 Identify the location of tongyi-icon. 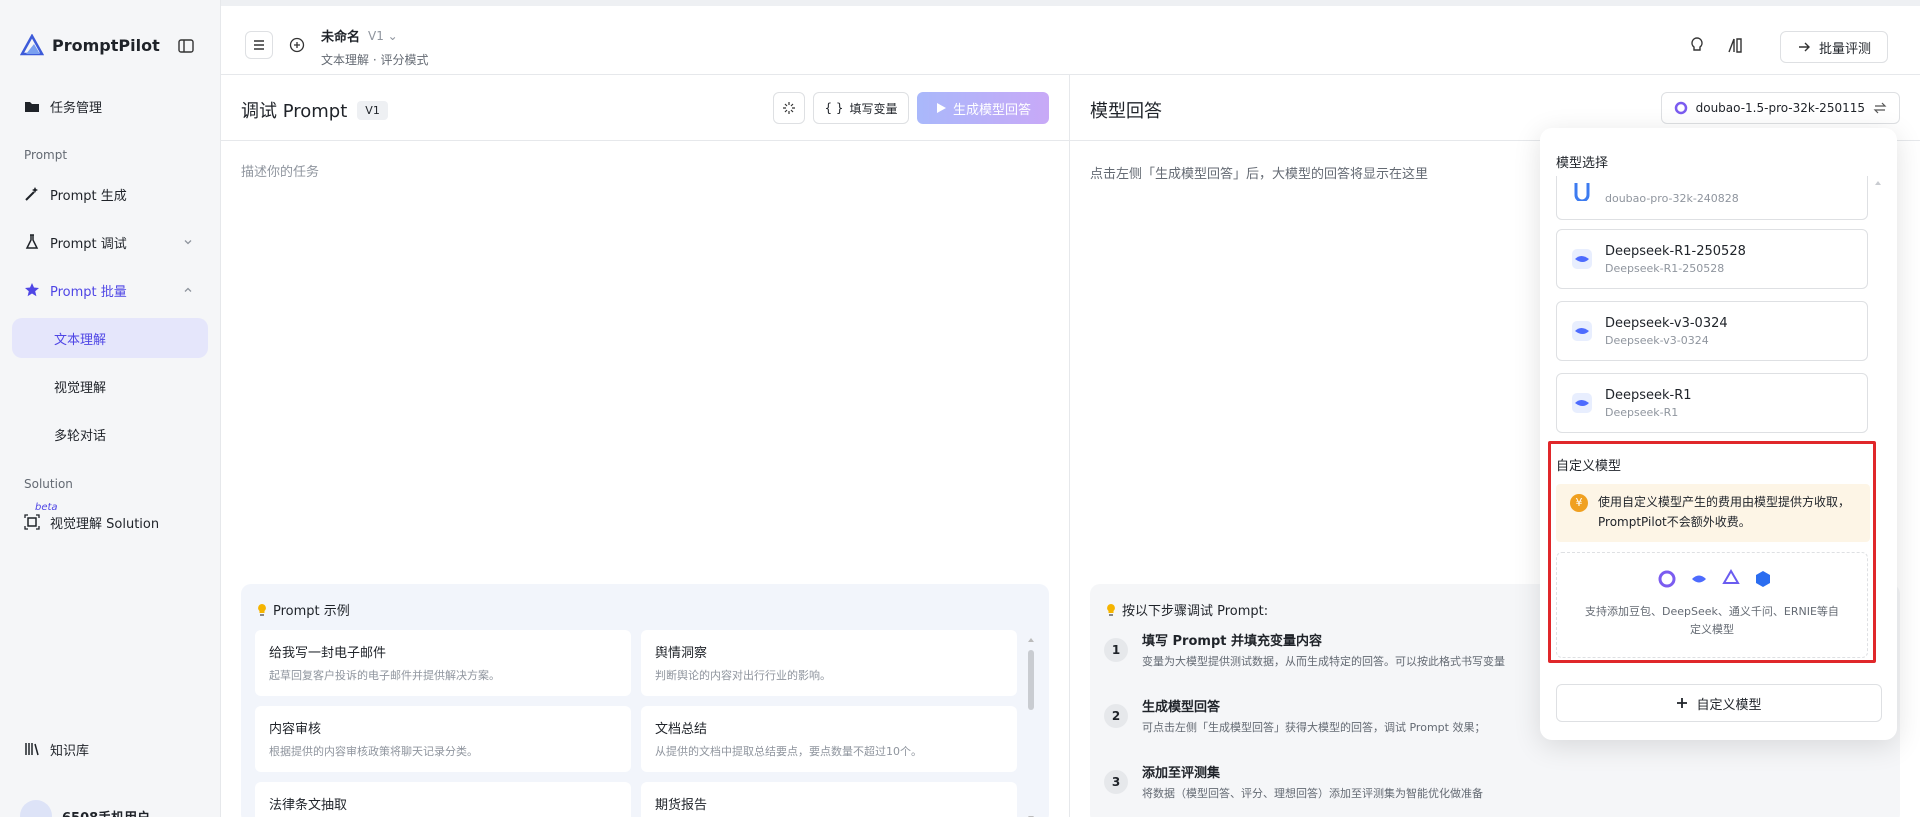
(1731, 579).